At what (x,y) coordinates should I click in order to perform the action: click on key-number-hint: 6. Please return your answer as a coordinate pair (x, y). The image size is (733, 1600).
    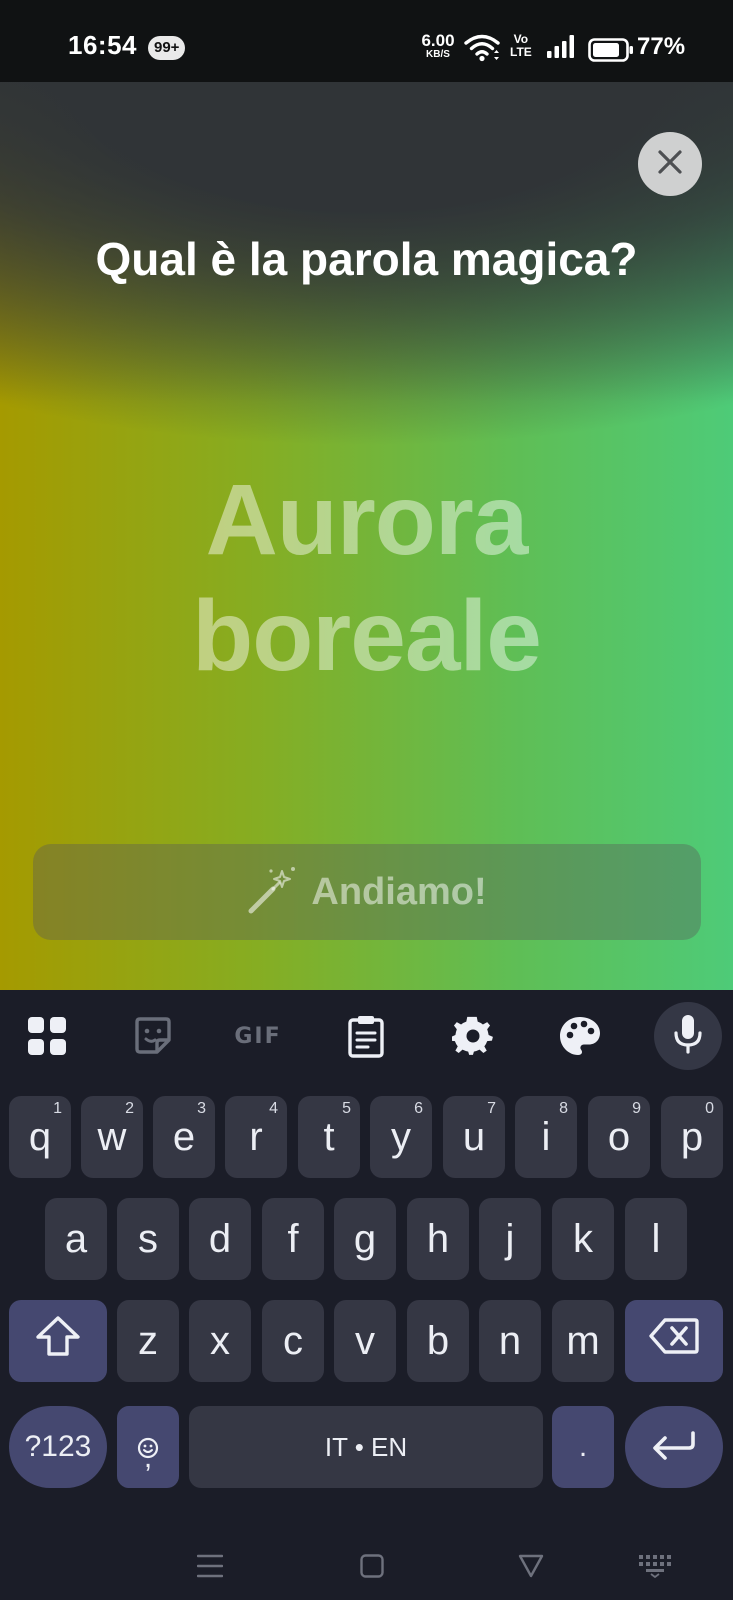
    Looking at the image, I should click on (418, 1108).